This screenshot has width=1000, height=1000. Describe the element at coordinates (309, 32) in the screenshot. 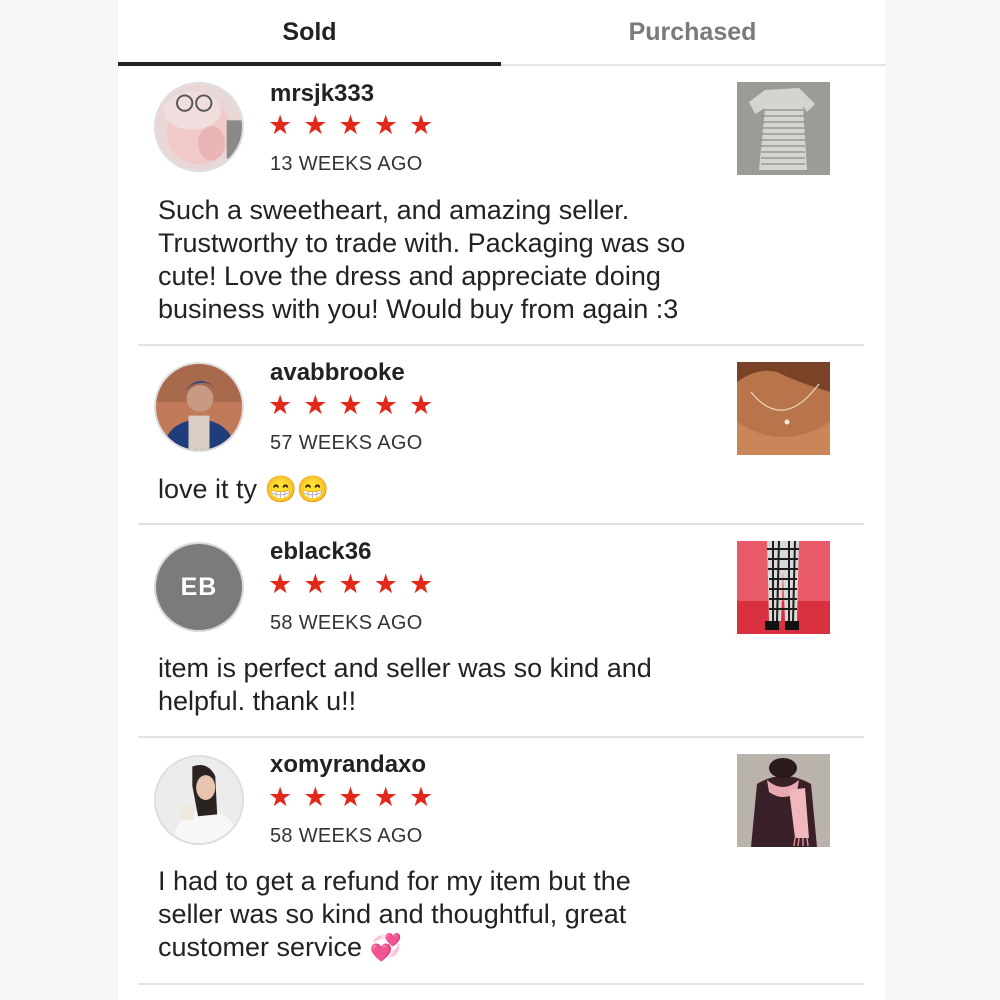

I see `tab-sold: Sold` at that location.